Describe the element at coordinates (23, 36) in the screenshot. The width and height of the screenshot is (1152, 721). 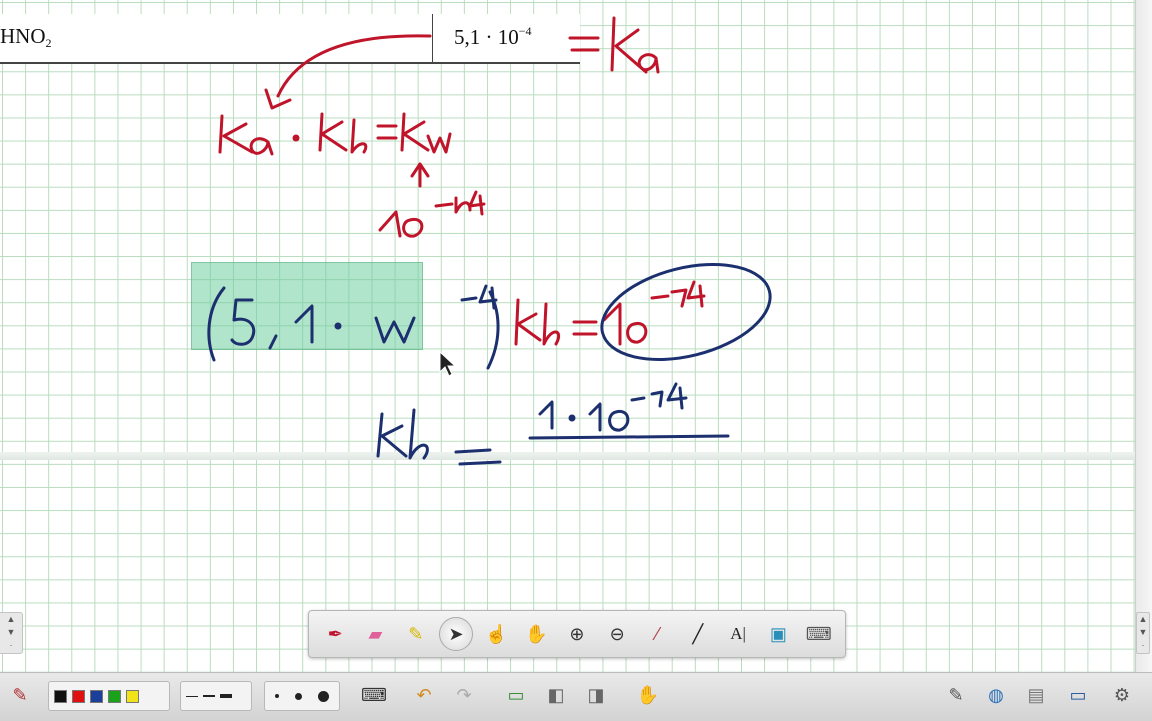
I see `compound-formula: HNO` at that location.